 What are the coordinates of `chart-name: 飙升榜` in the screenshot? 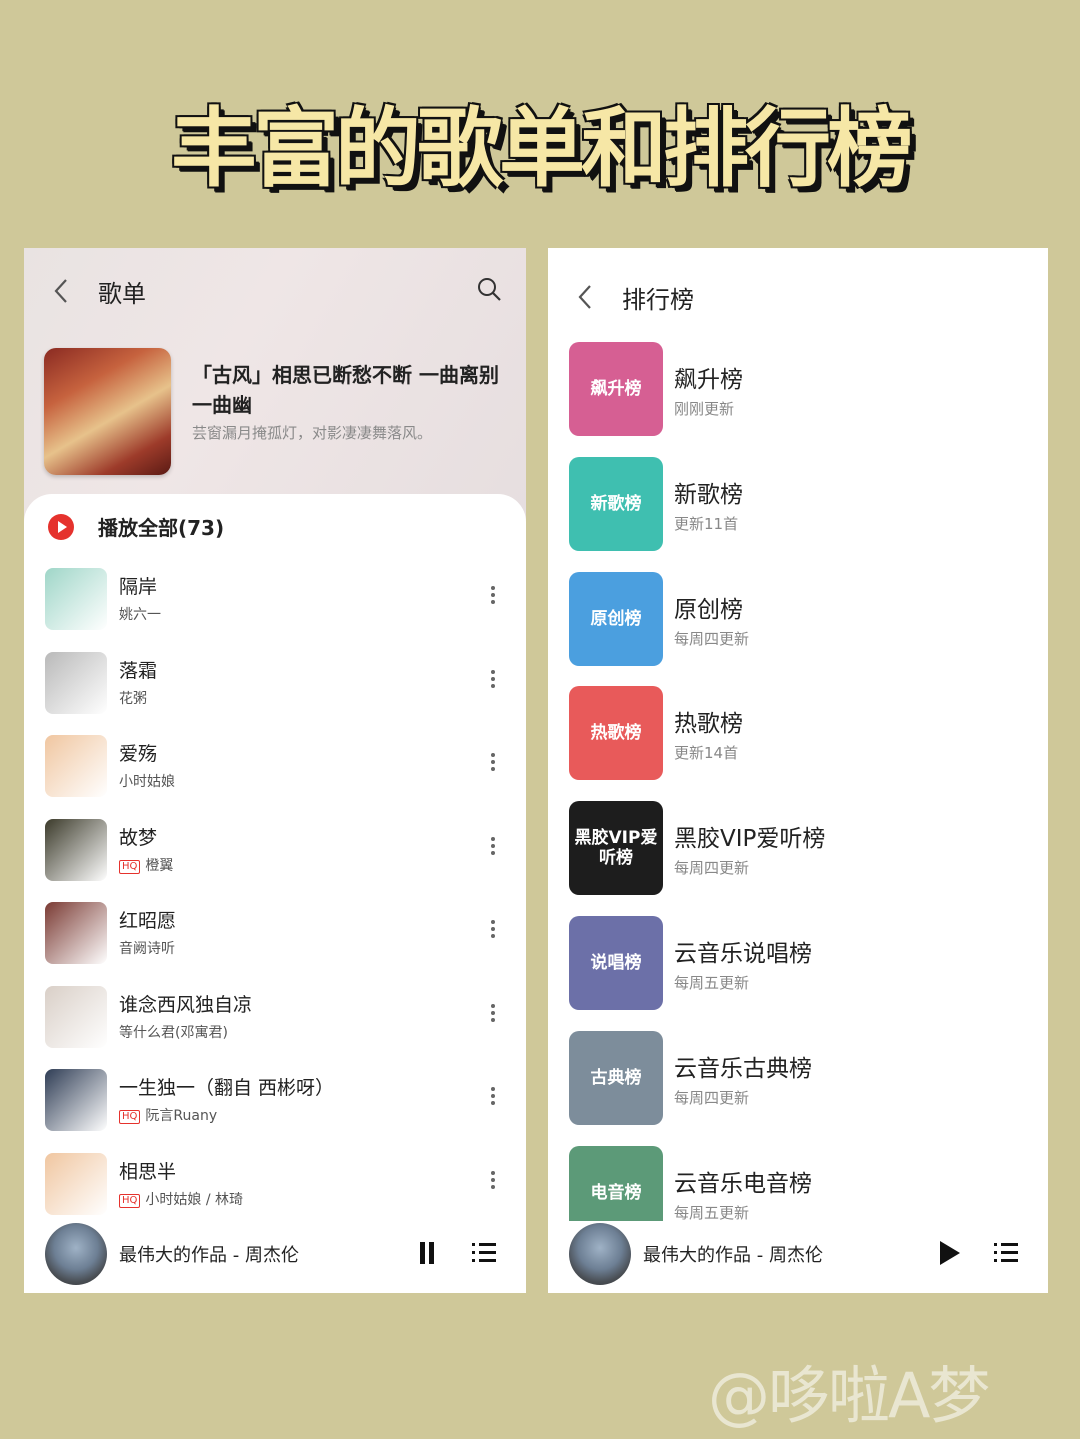 It's located at (708, 380).